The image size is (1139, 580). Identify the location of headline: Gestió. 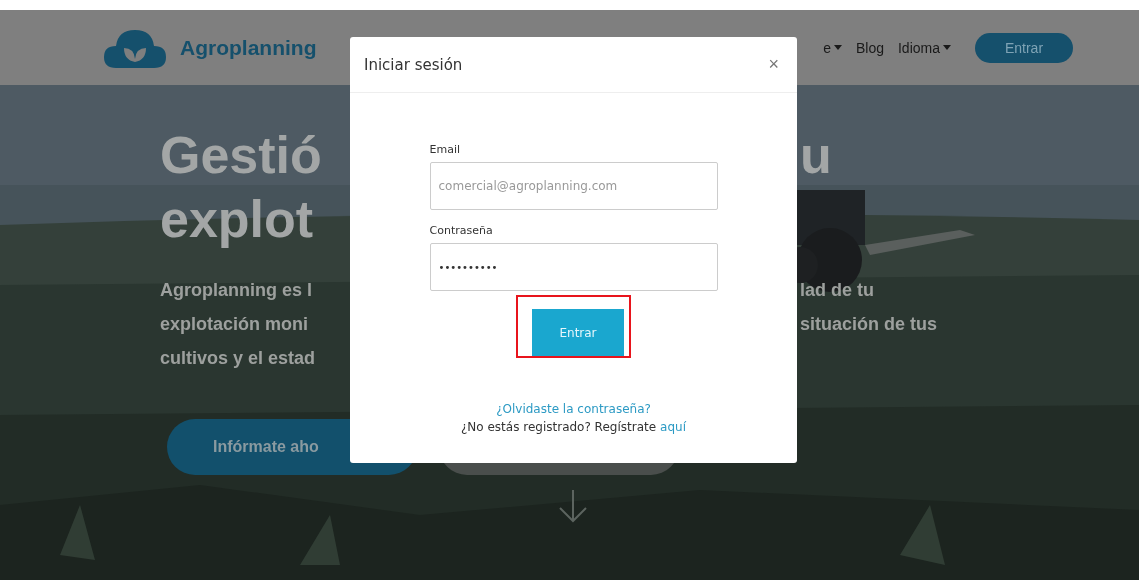
(241, 155).